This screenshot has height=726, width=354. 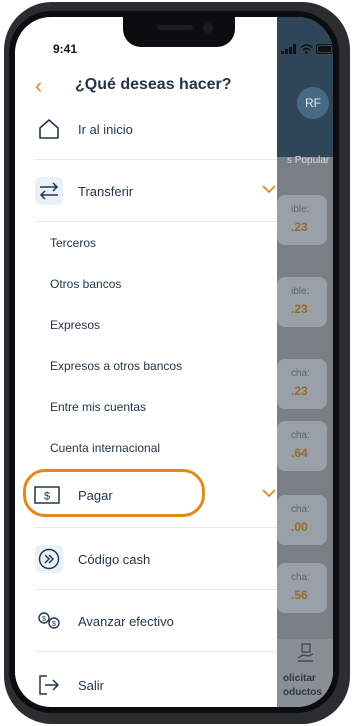 I want to click on account-card: cha: .56, so click(x=302, y=588).